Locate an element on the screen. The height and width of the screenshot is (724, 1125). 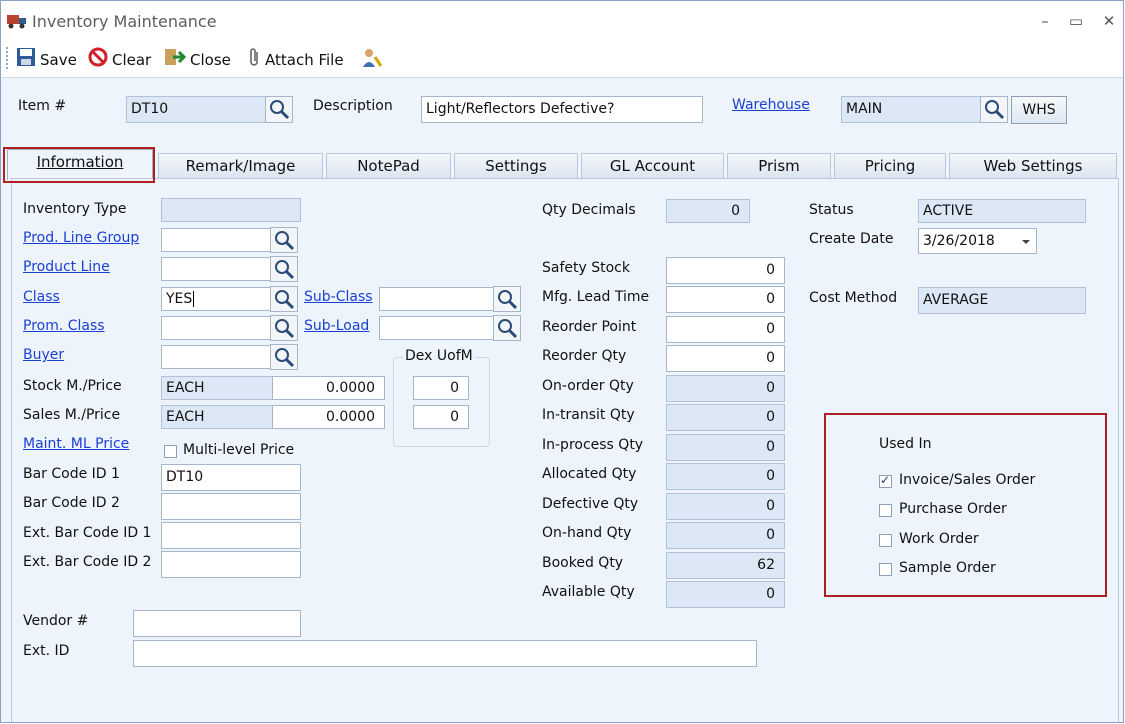
bar-code-1-field: DT10 is located at coordinates (231, 477).